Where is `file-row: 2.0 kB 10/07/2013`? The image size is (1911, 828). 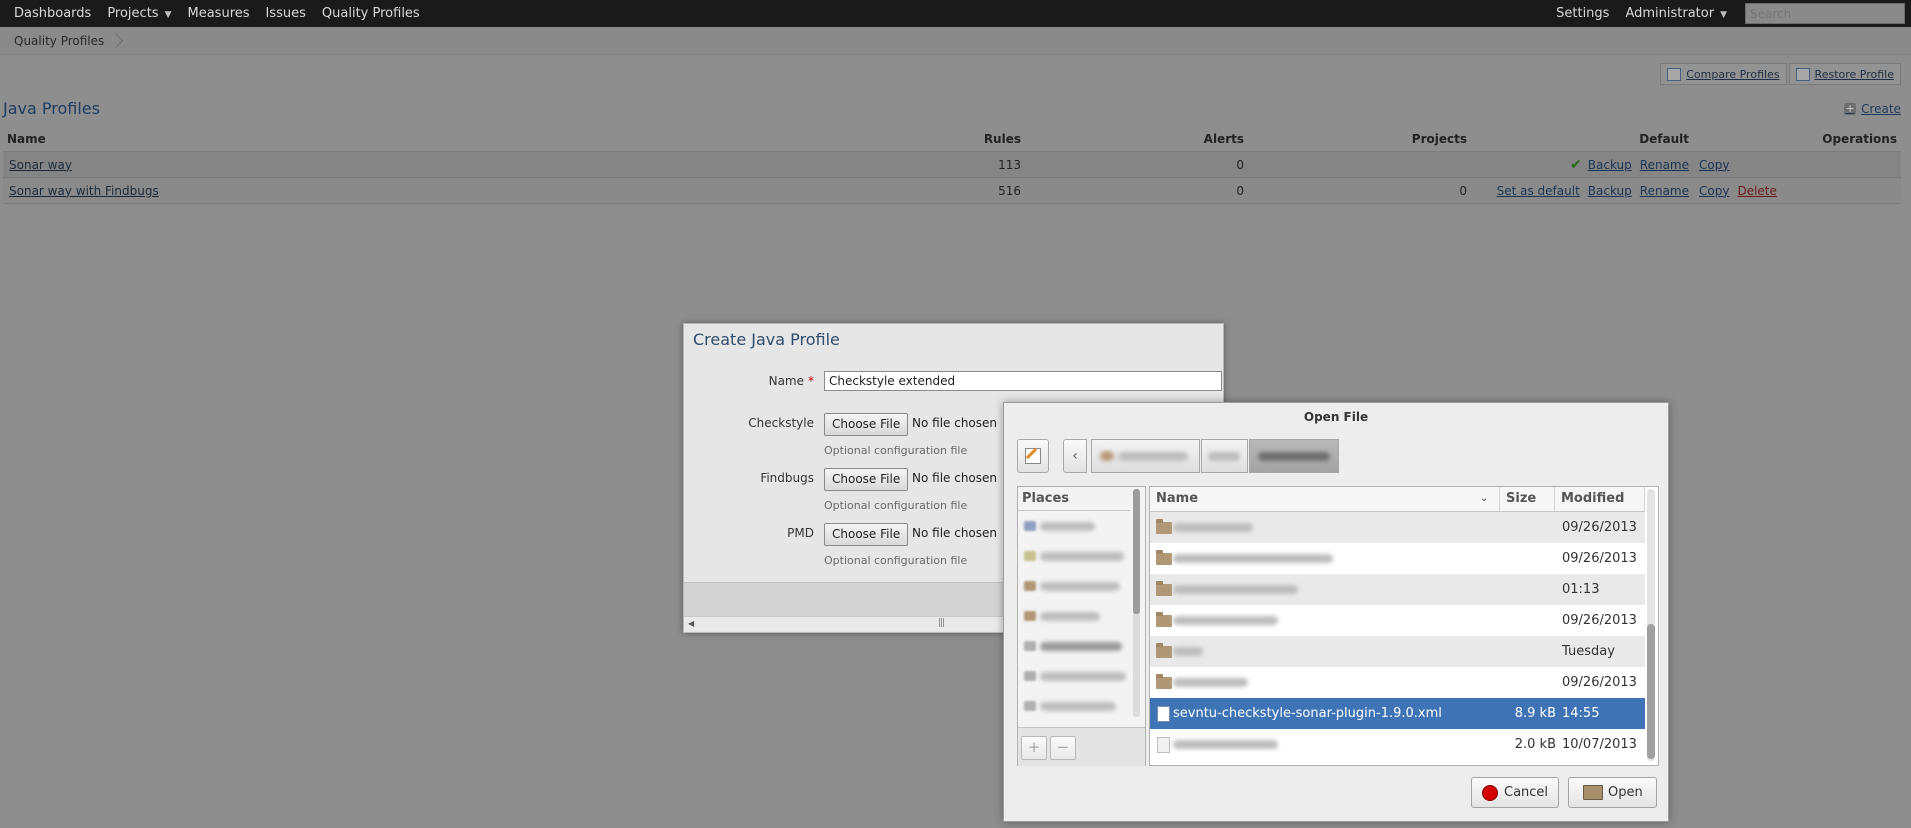 file-row: 2.0 kB 10/07/2013 is located at coordinates (1397, 744).